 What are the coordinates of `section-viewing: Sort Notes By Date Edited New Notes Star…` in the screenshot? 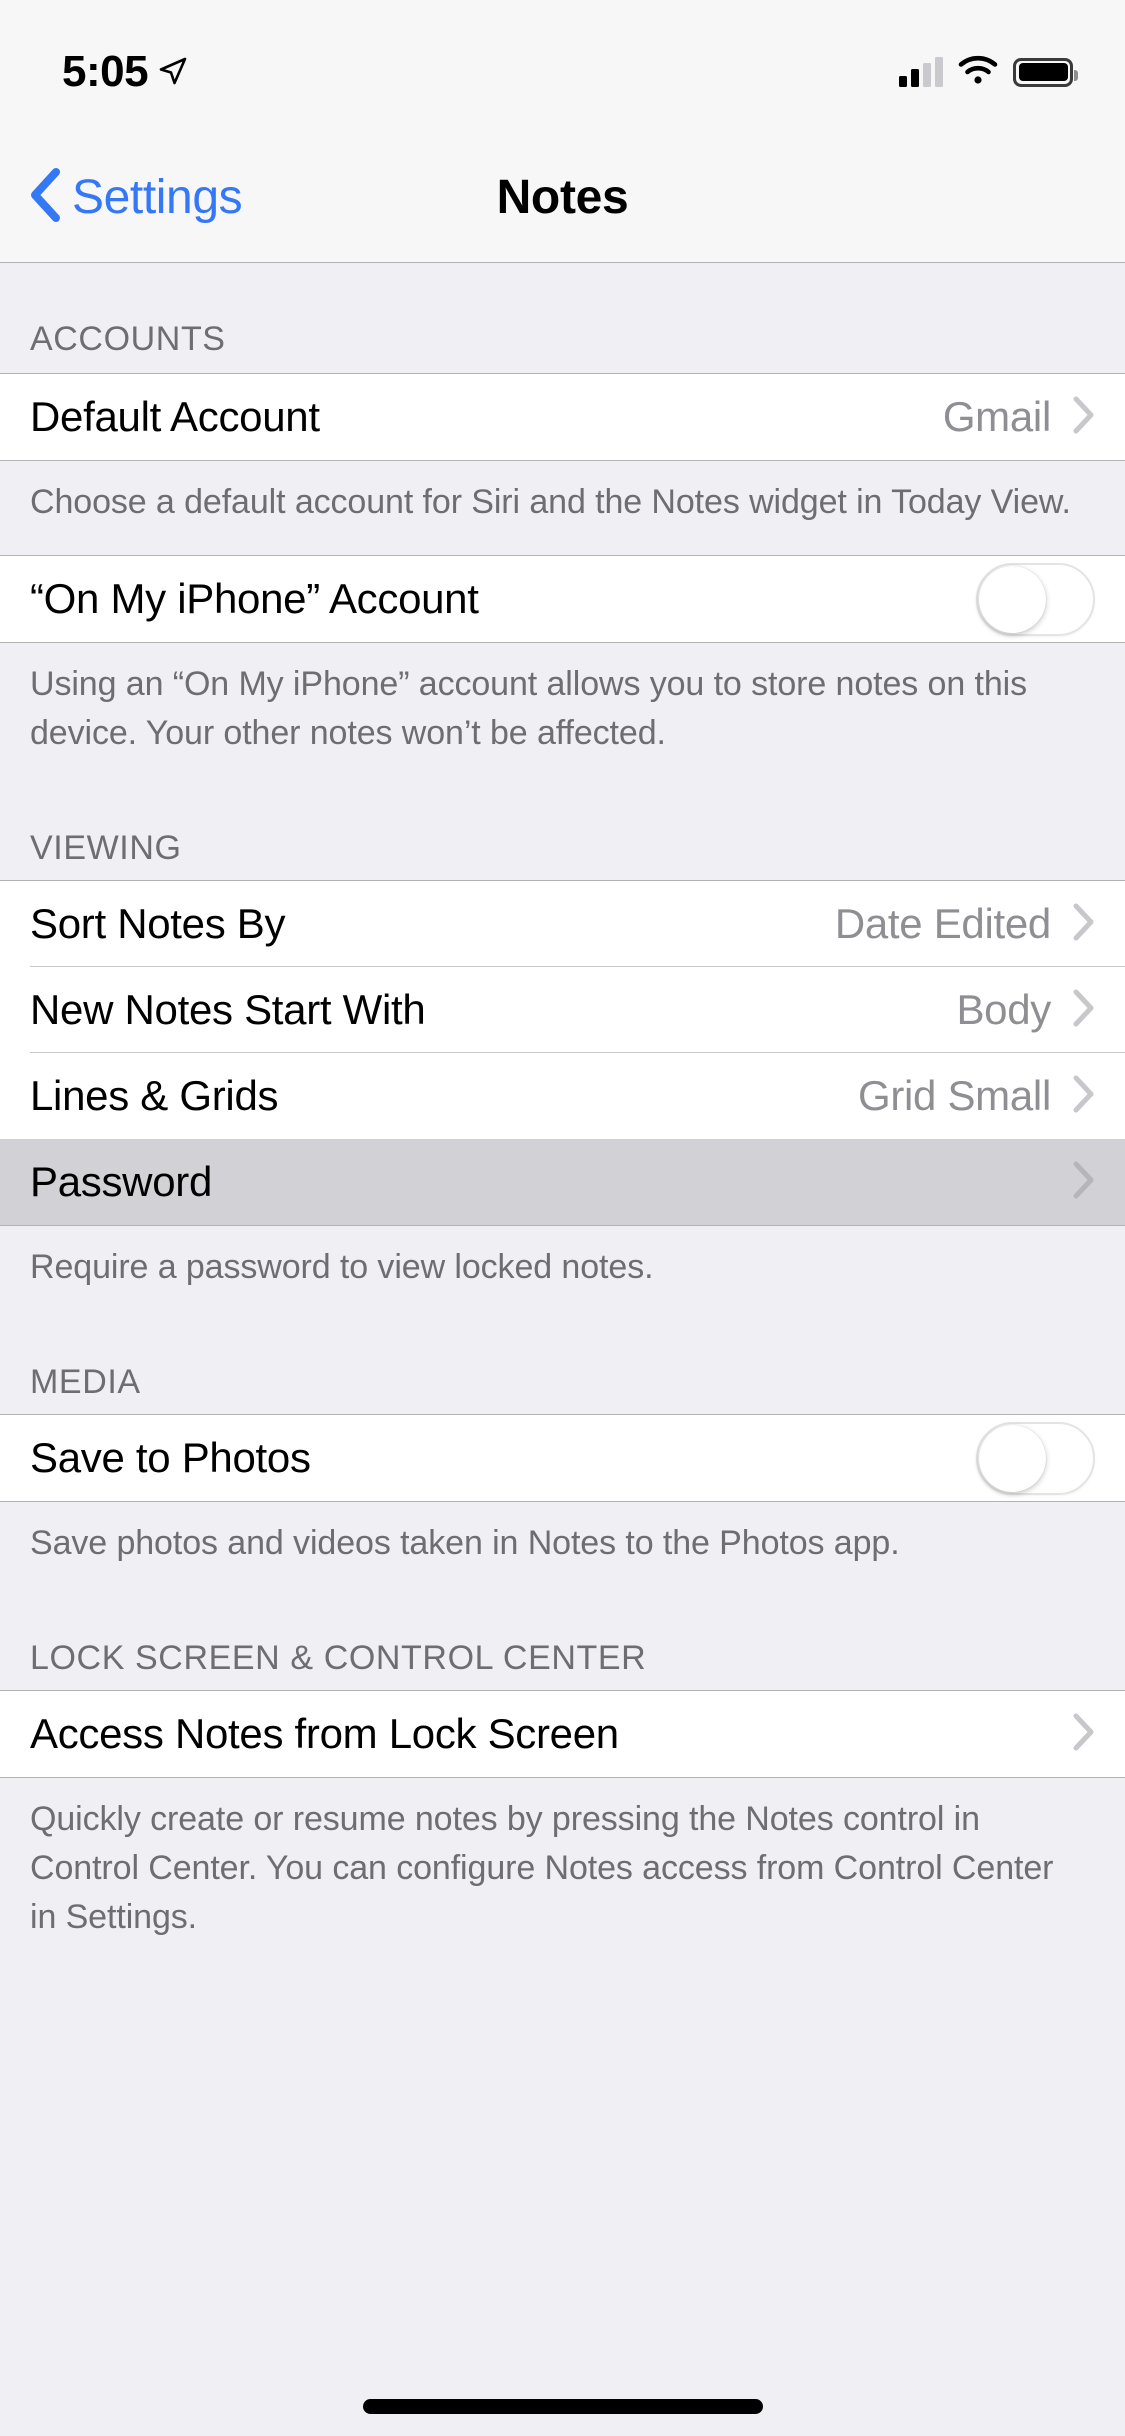 It's located at (562, 1053).